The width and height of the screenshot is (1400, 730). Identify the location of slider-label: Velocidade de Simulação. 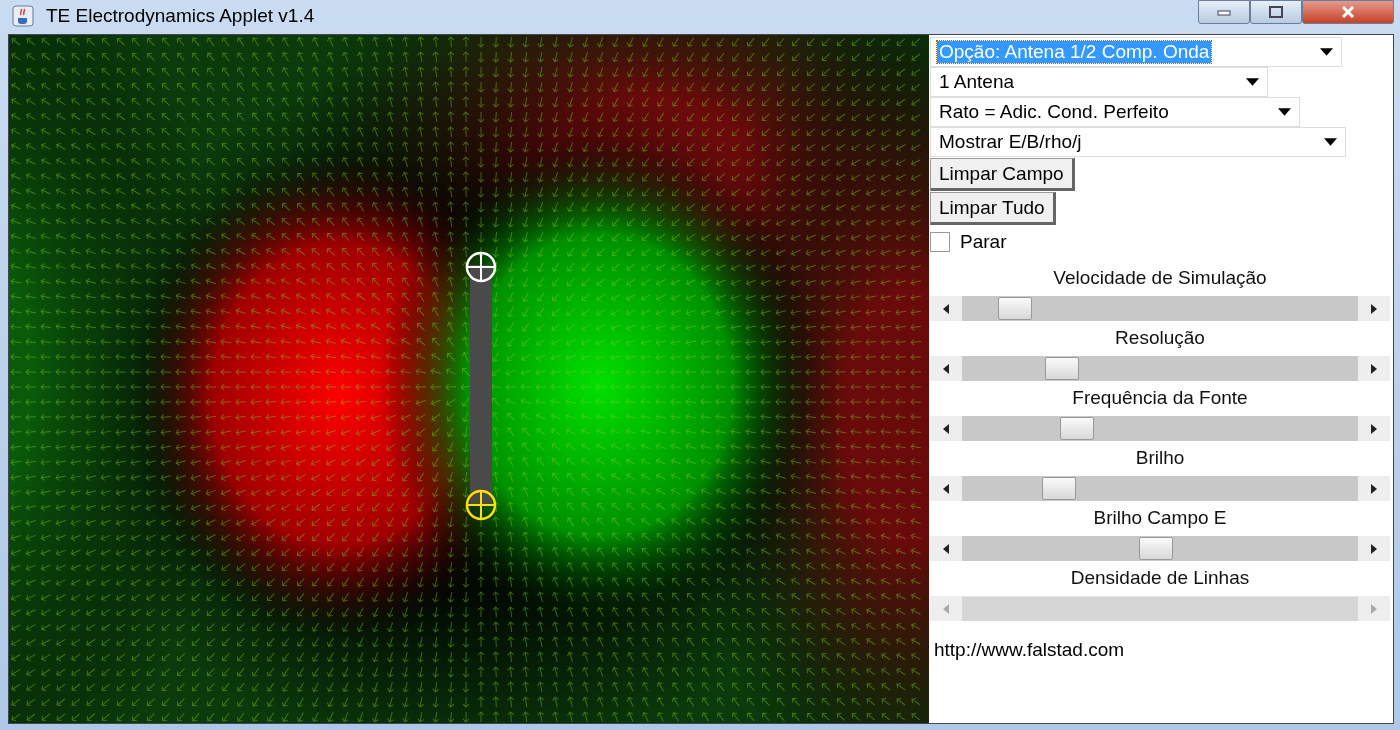
(1160, 278).